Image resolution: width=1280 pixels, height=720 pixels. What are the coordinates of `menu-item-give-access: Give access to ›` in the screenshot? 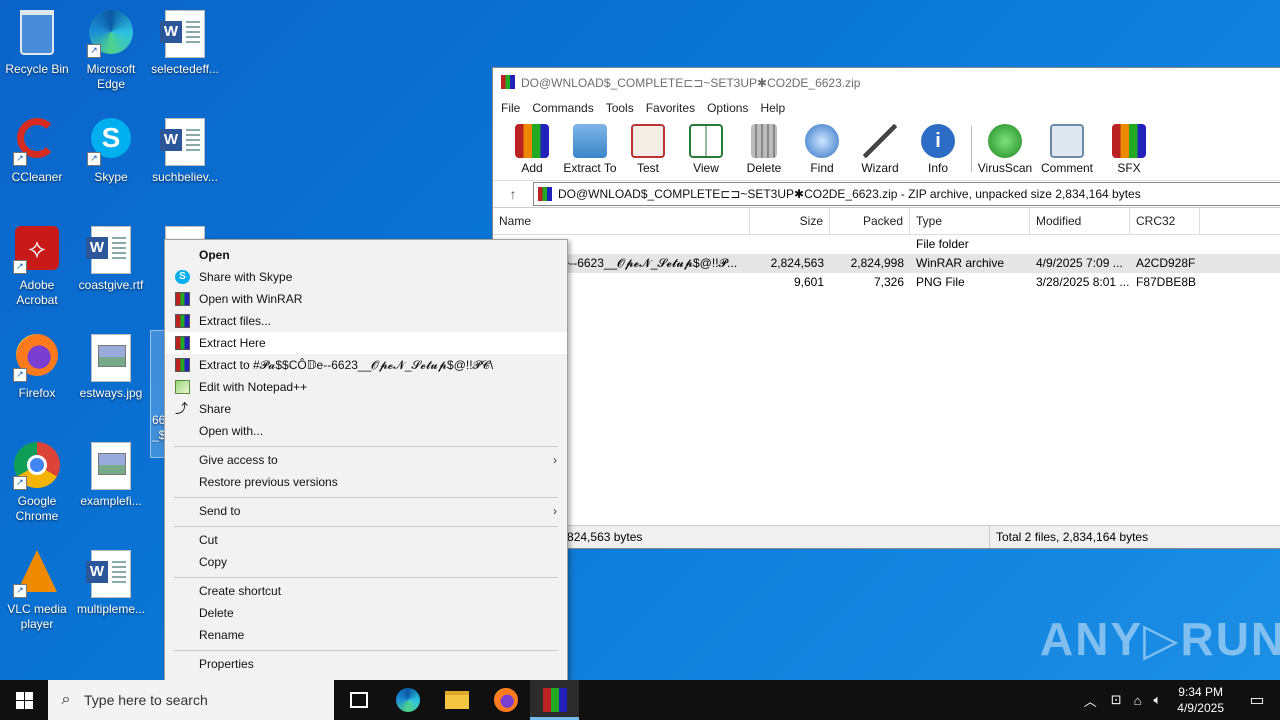 It's located at (366, 460).